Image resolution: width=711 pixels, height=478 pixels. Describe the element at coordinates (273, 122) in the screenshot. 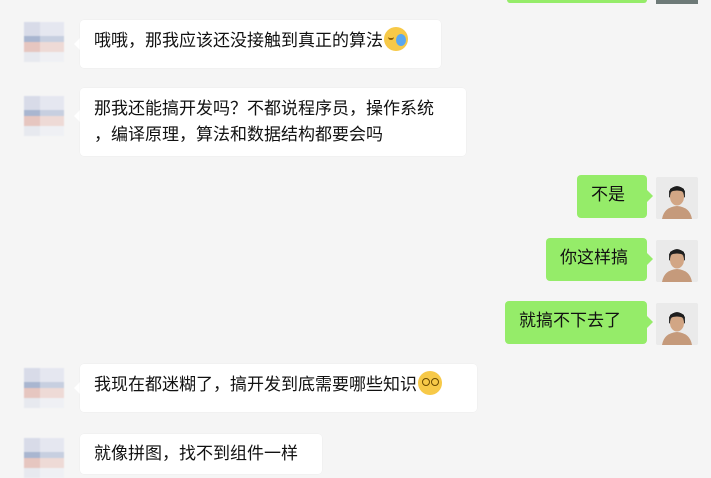

I see `message-bubble: 那我还能搞开发吗？不都说程序员，操作系统 ，编译原理，算法和数据结构都要会吗` at that location.